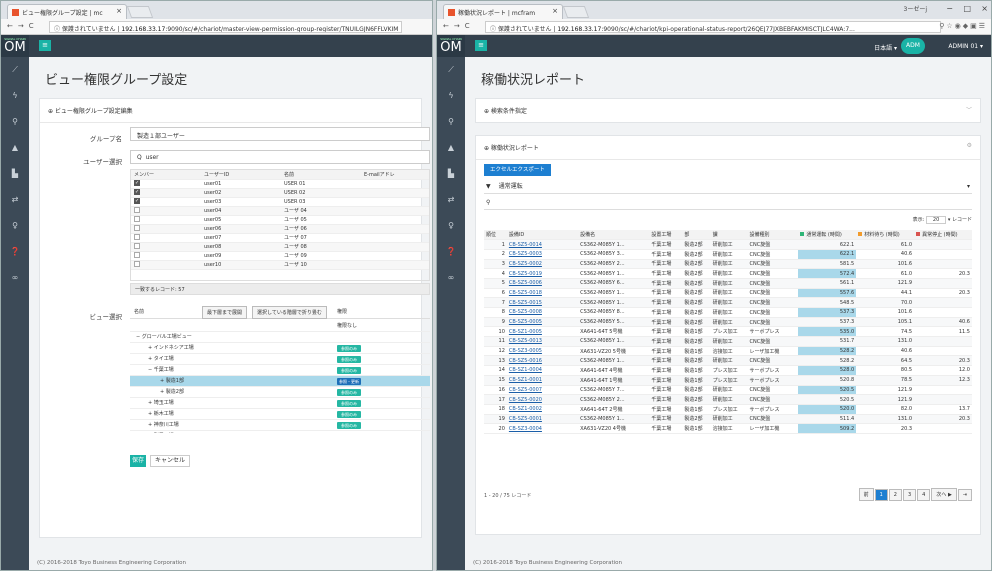 The height and width of the screenshot is (571, 992). What do you see at coordinates (280, 184) in the screenshot?
I see `table-row: ✓ user01 USER 01` at bounding box center [280, 184].